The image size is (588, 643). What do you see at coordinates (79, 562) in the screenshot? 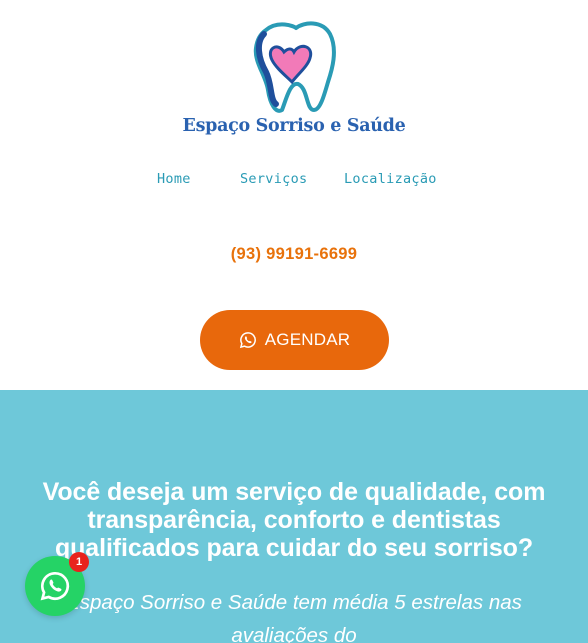
I see `notification-badge: 1` at bounding box center [79, 562].